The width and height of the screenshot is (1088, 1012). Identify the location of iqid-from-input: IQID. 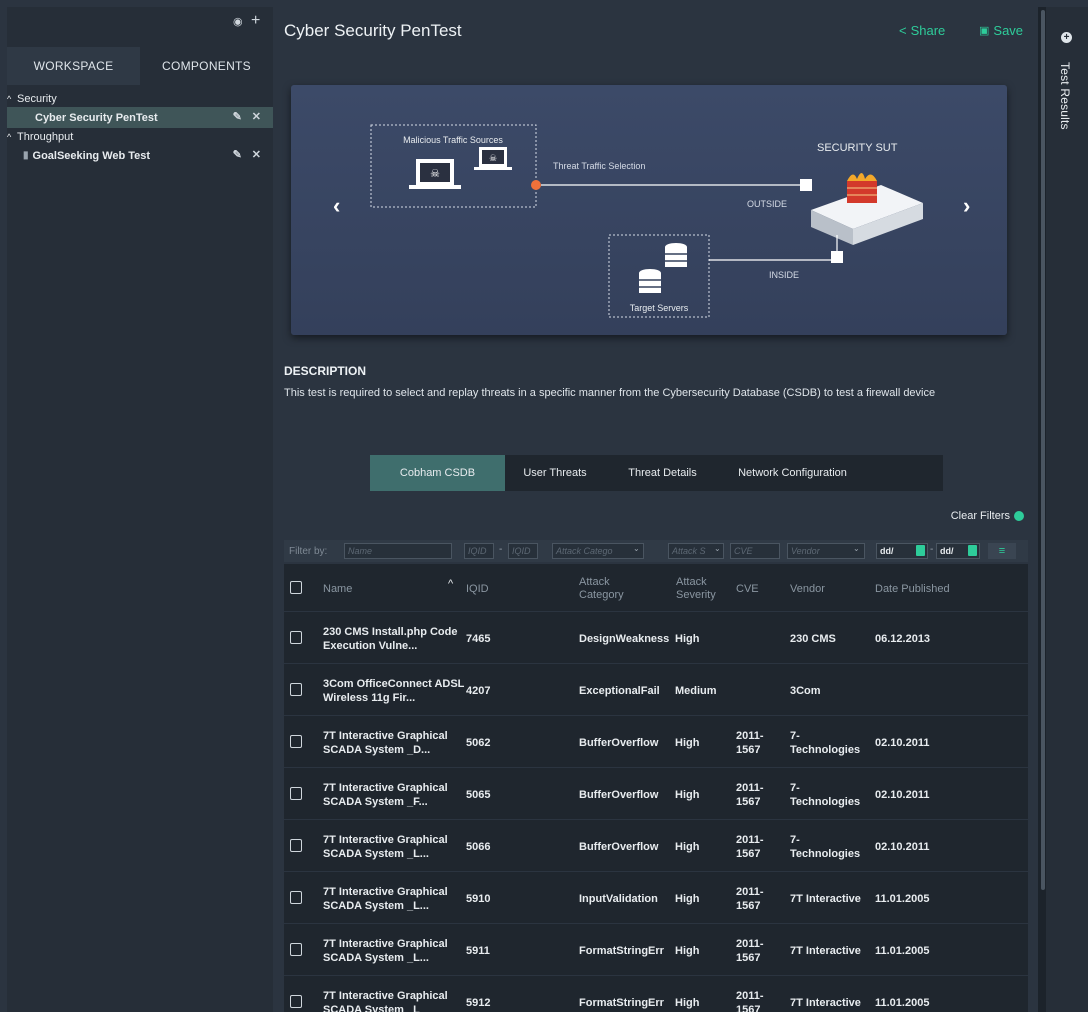
(479, 551).